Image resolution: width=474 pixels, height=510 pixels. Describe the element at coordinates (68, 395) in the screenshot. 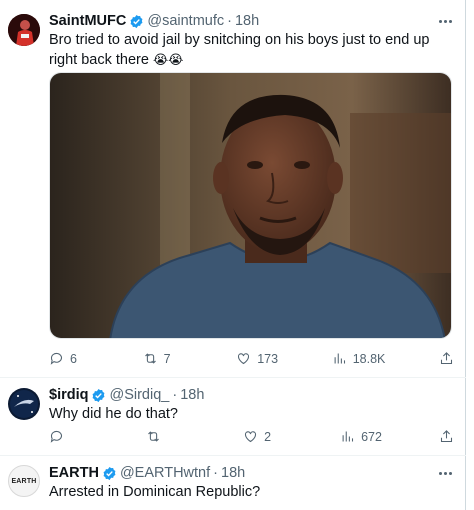

I see `display-name: $irdiq` at that location.